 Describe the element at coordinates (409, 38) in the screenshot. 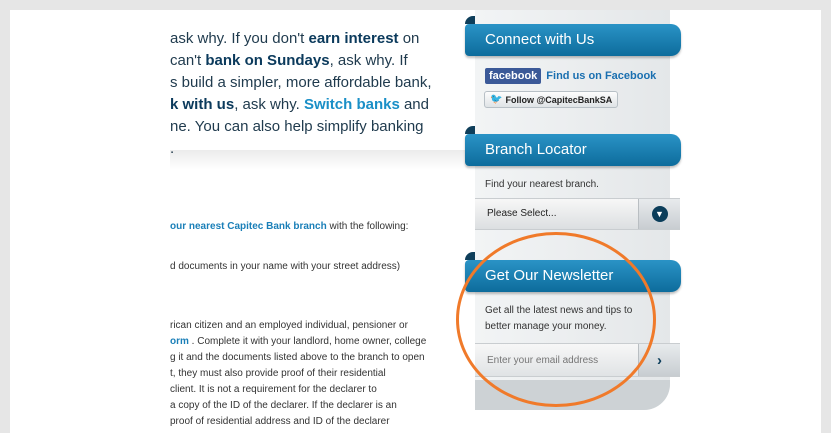

I see `intro-text: on` at that location.